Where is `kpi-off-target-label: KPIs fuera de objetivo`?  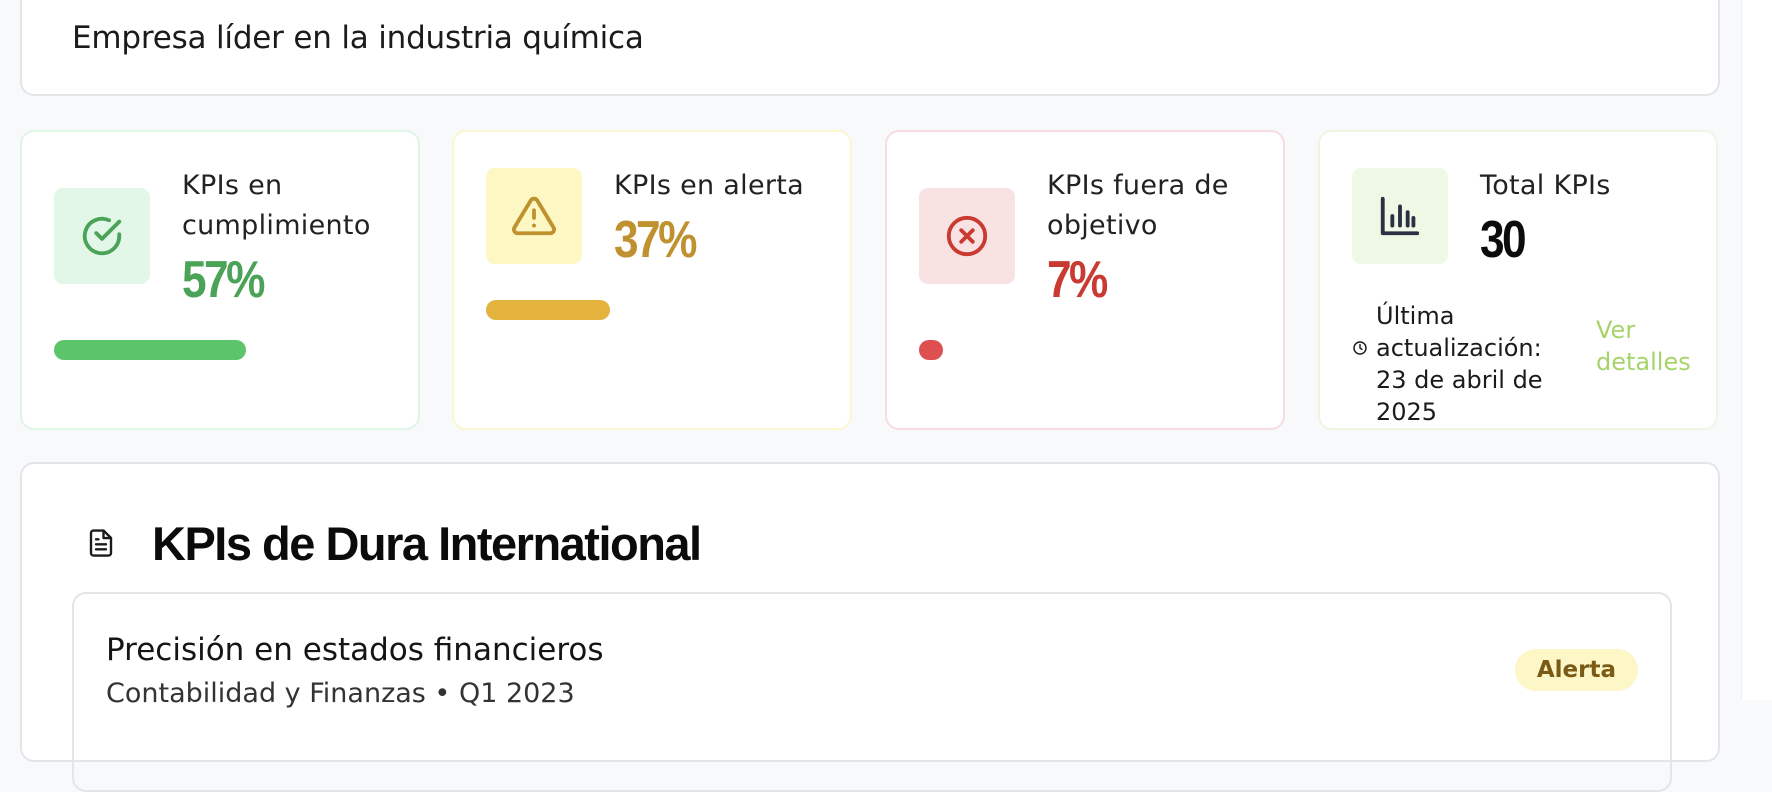 kpi-off-target-label: KPIs fuera de objetivo is located at coordinates (1138, 205).